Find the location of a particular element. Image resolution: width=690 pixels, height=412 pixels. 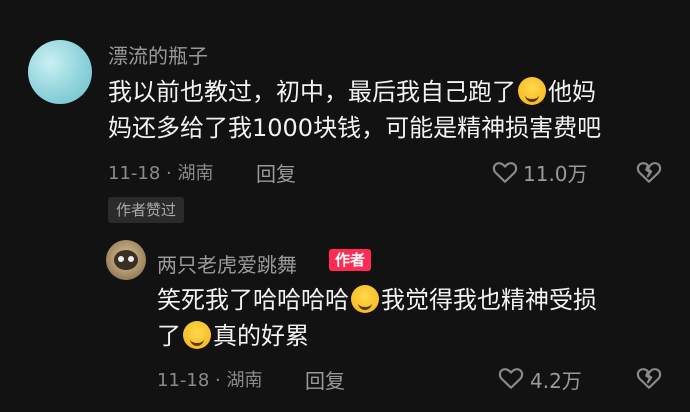

reply-text-line2-b: 真的好累 is located at coordinates (261, 336).